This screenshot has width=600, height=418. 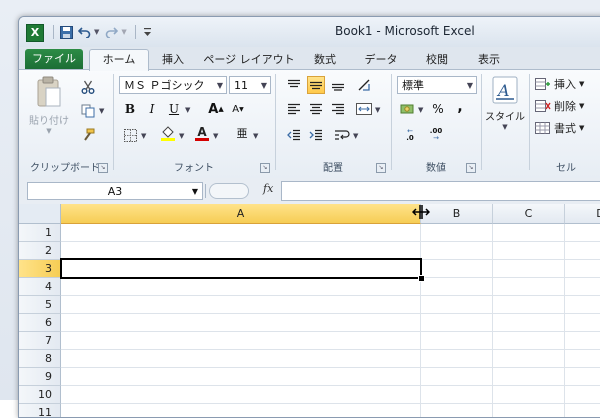 What do you see at coordinates (504, 127) in the screenshot?
I see `styles-dropdown-icon: ▼` at bounding box center [504, 127].